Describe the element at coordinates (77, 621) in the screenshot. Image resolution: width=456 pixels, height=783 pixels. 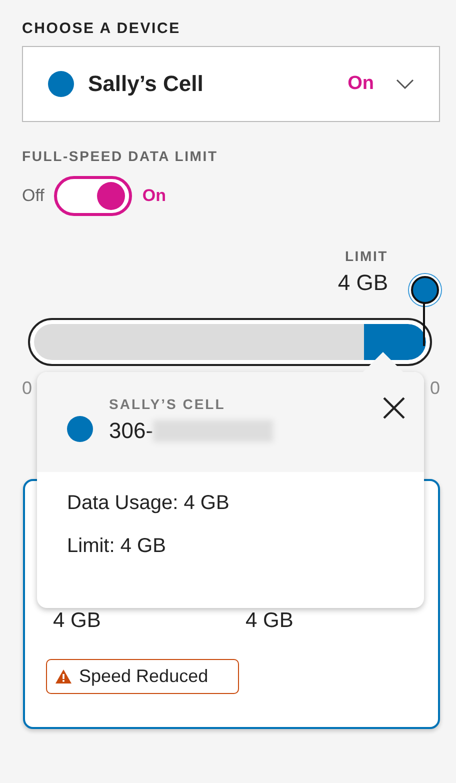
I see `usage-value: 4 GB` at that location.